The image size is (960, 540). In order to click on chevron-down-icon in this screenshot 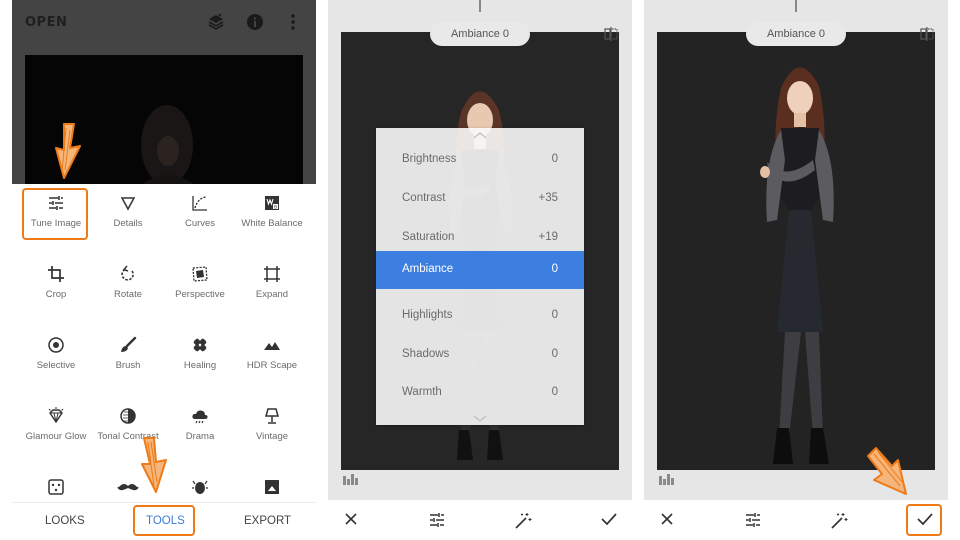, I will do `click(480, 418)`.